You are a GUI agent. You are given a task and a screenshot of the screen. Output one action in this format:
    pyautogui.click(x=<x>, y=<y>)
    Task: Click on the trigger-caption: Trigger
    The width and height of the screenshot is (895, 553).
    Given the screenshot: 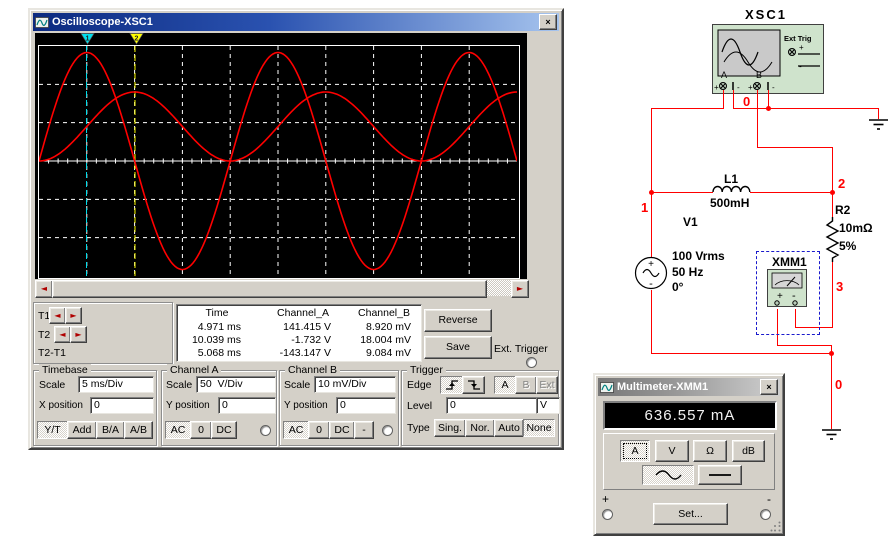 What is the action you would take?
    pyautogui.click(x=426, y=370)
    